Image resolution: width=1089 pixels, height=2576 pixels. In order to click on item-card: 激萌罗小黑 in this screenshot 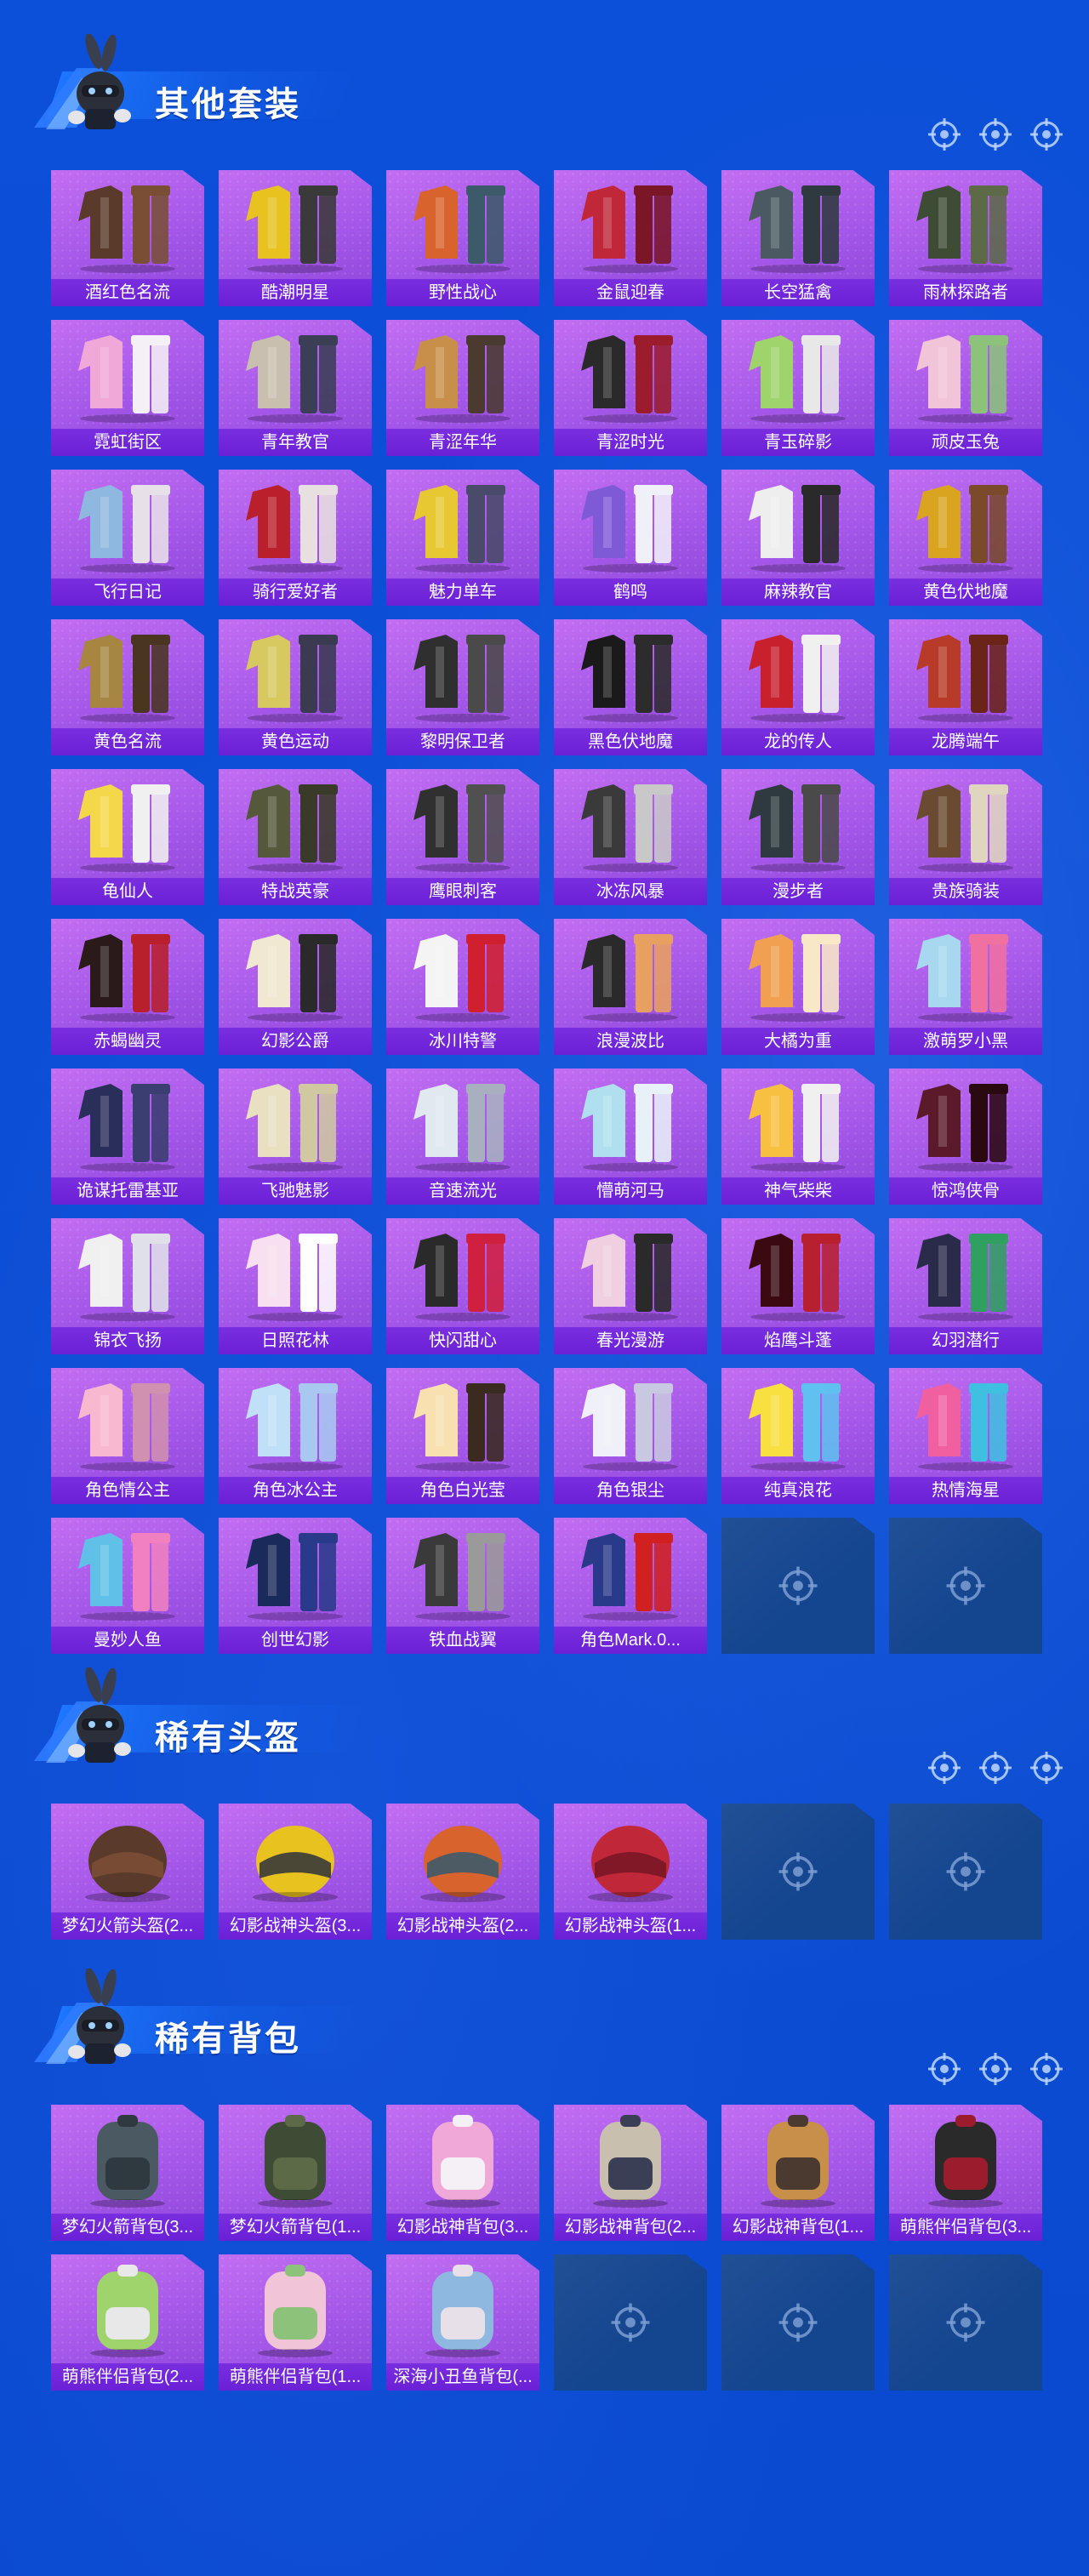, I will do `click(965, 987)`.